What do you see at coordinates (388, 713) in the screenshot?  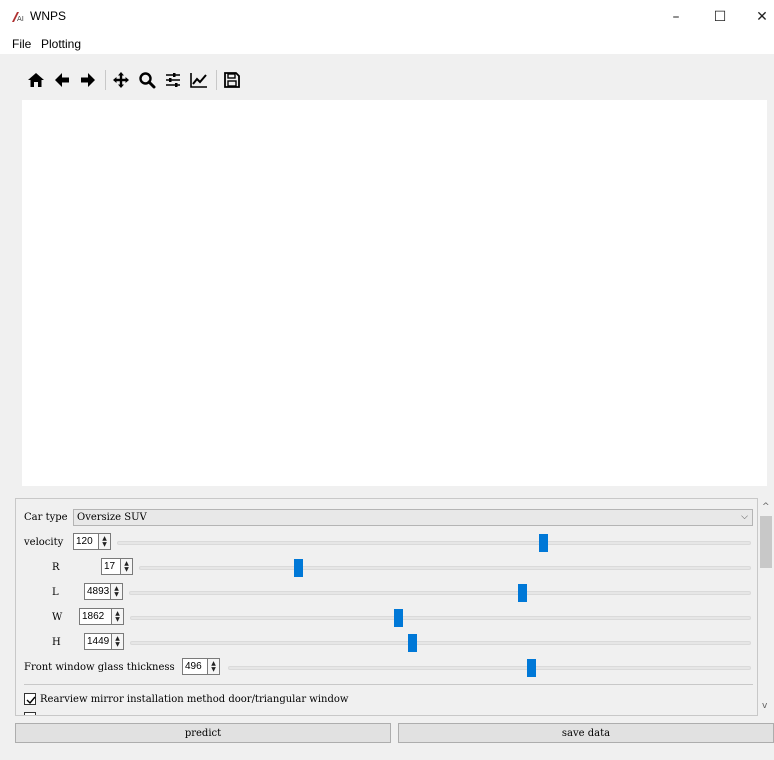 I see `next-option-partial` at bounding box center [388, 713].